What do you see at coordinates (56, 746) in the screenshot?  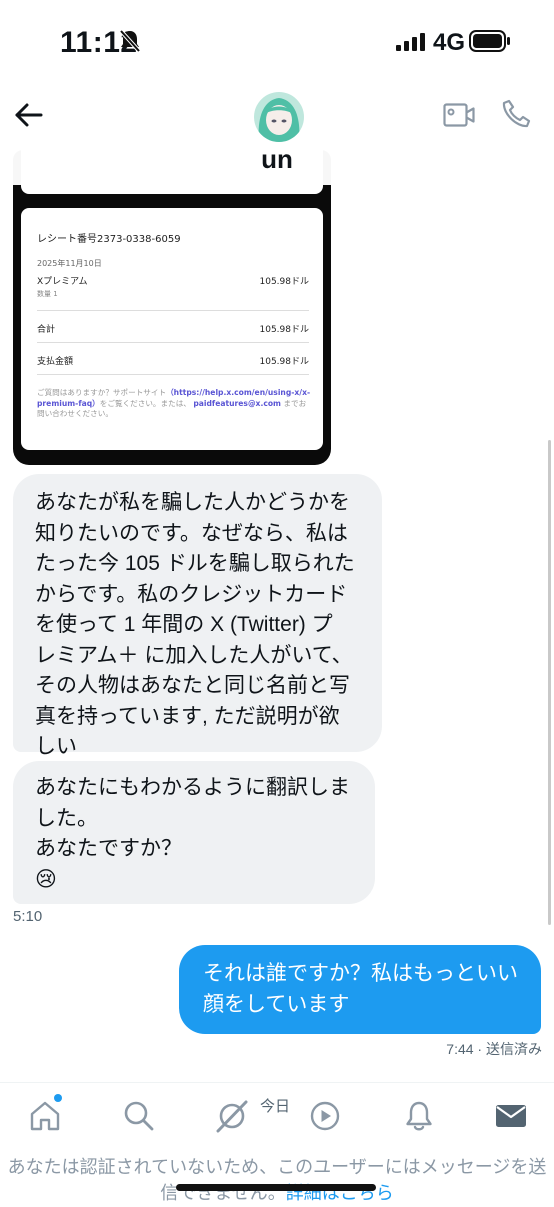 I see `message-text-line: しい` at bounding box center [56, 746].